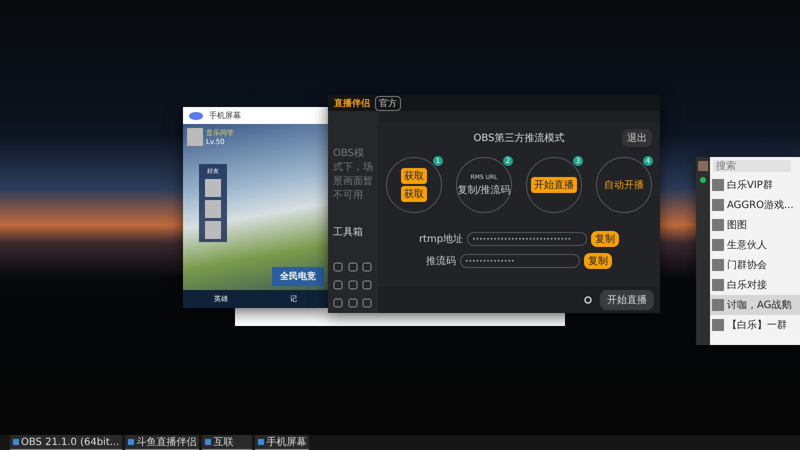  Describe the element at coordinates (484, 190) in the screenshot. I see `step-text: 复制/推流码` at that location.